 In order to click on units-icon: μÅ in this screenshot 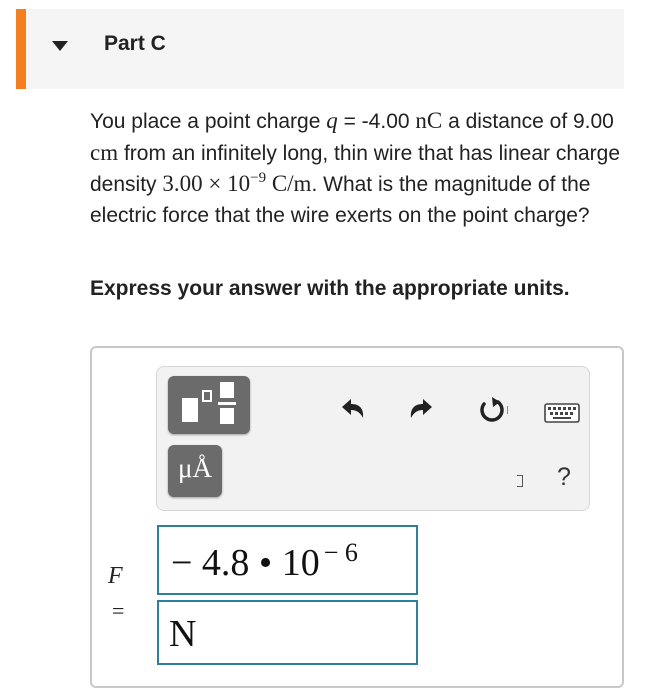, I will do `click(195, 471)`.